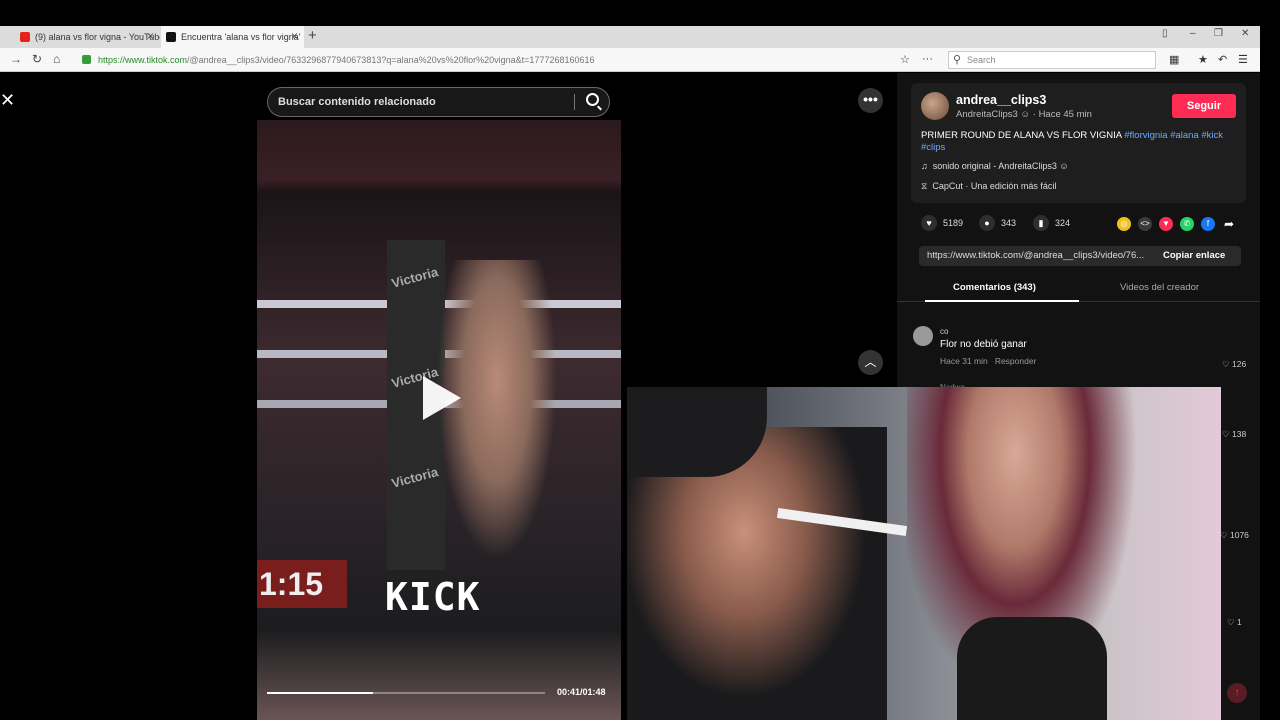  Describe the element at coordinates (241, 37) in the screenshot. I see `tab-label: Encuentra 'alana vs flor vigna'` at that location.